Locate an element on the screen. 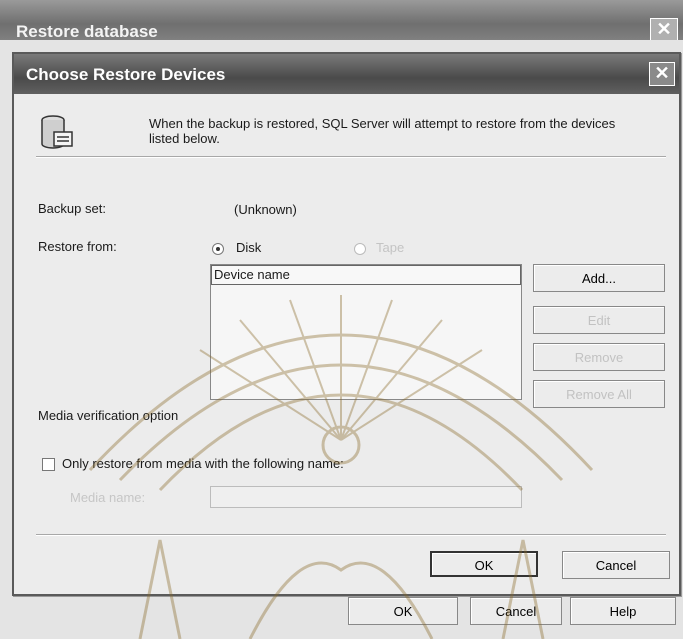 The width and height of the screenshot is (683, 639). outer-window-title: Restore database is located at coordinates (87, 31).